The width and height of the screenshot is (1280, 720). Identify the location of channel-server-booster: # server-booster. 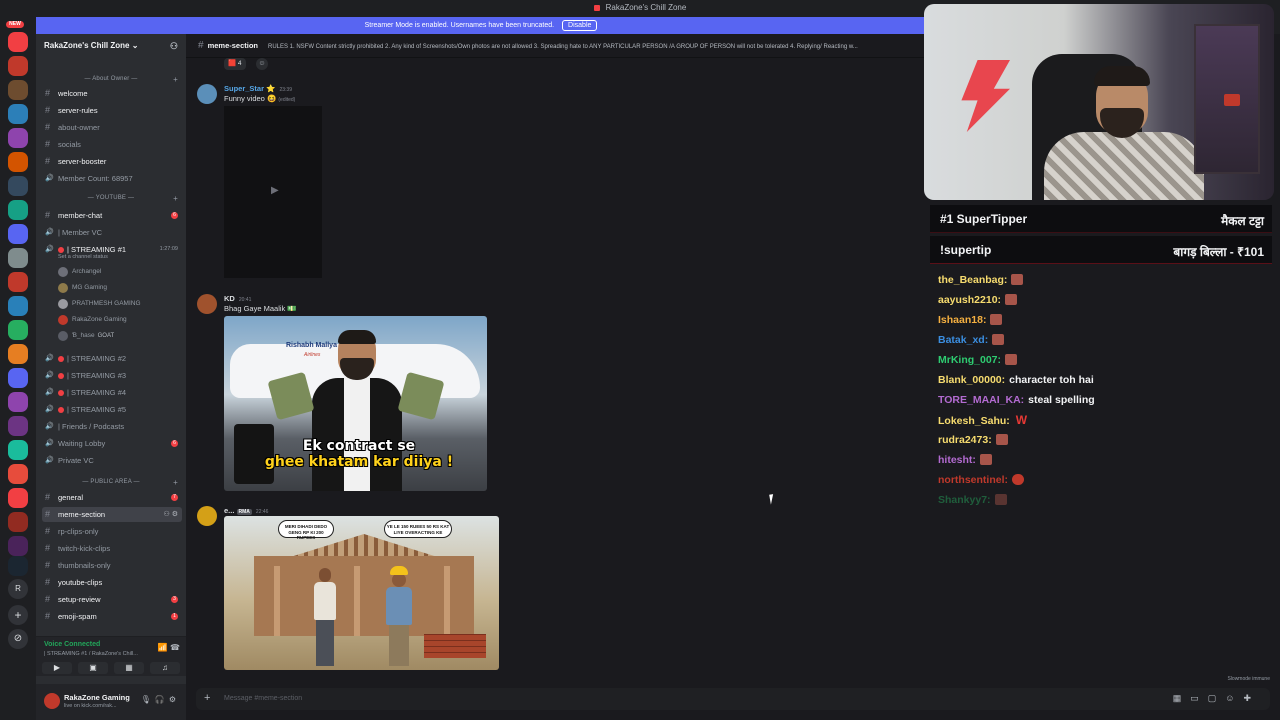
(112, 161).